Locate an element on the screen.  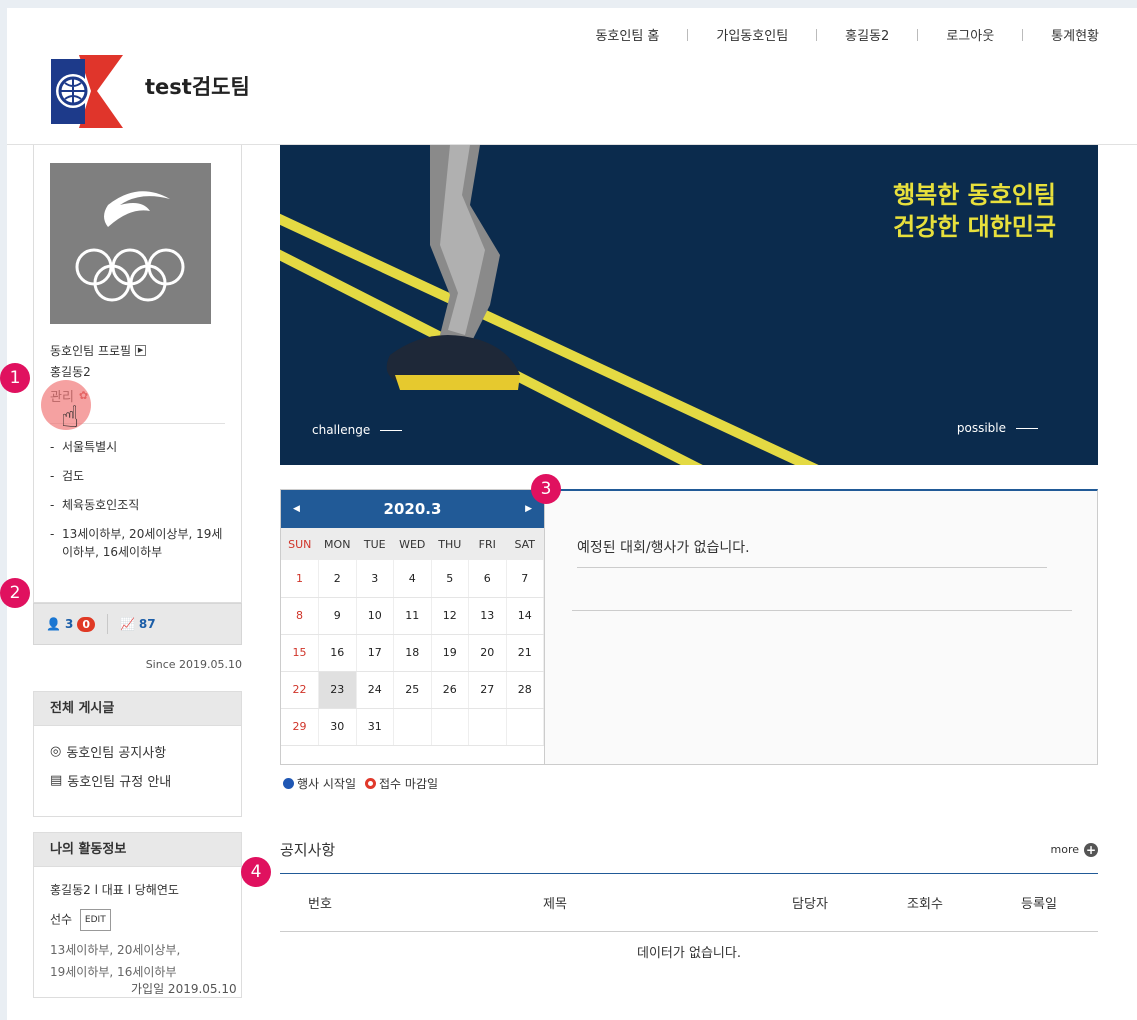
nav-user: 홍길동2 is located at coordinates (867, 34).